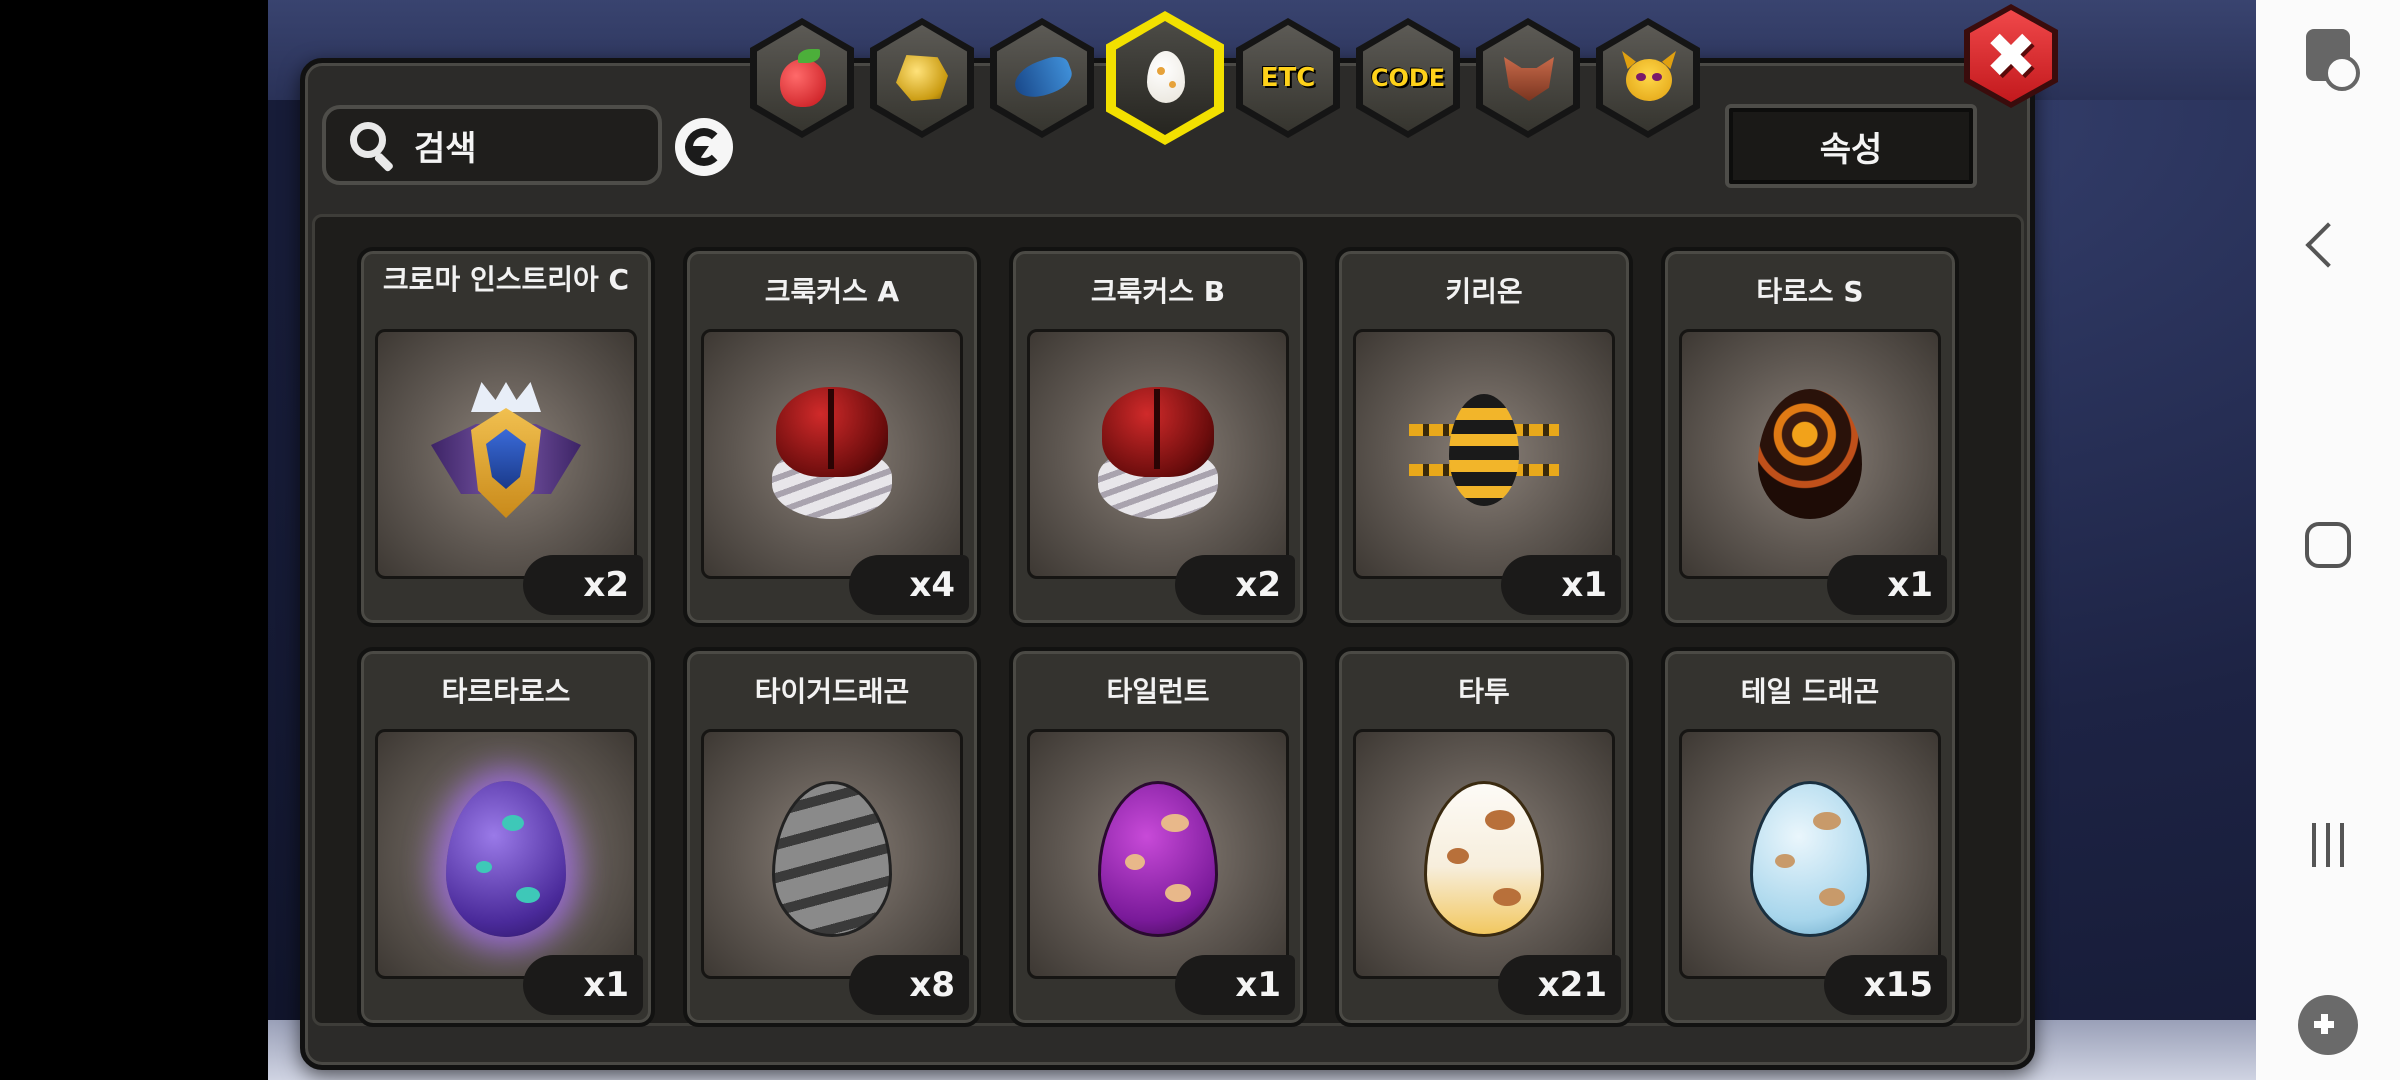 The height and width of the screenshot is (1080, 2400). I want to click on tab-fruit, so click(802, 78).